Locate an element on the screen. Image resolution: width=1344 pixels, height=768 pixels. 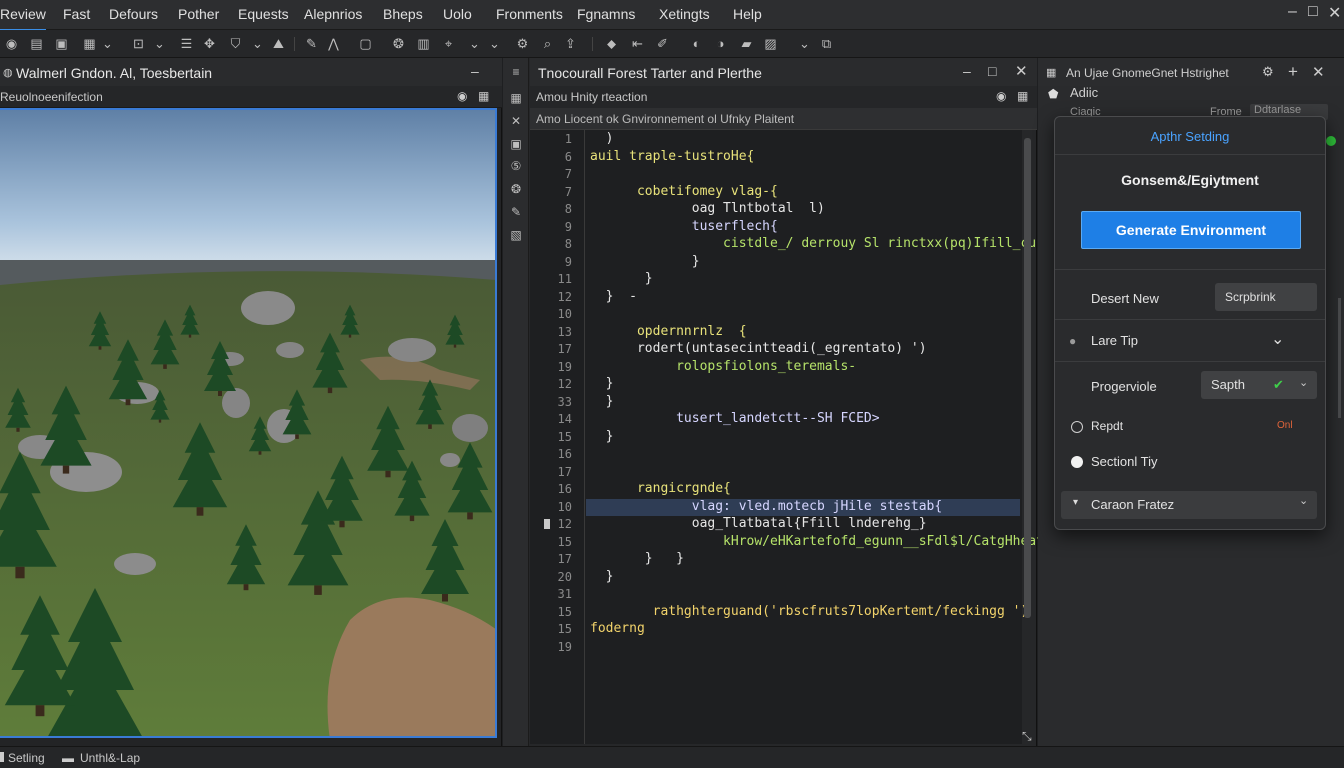
transform-icon: ✥ is located at coordinates (209, 43).